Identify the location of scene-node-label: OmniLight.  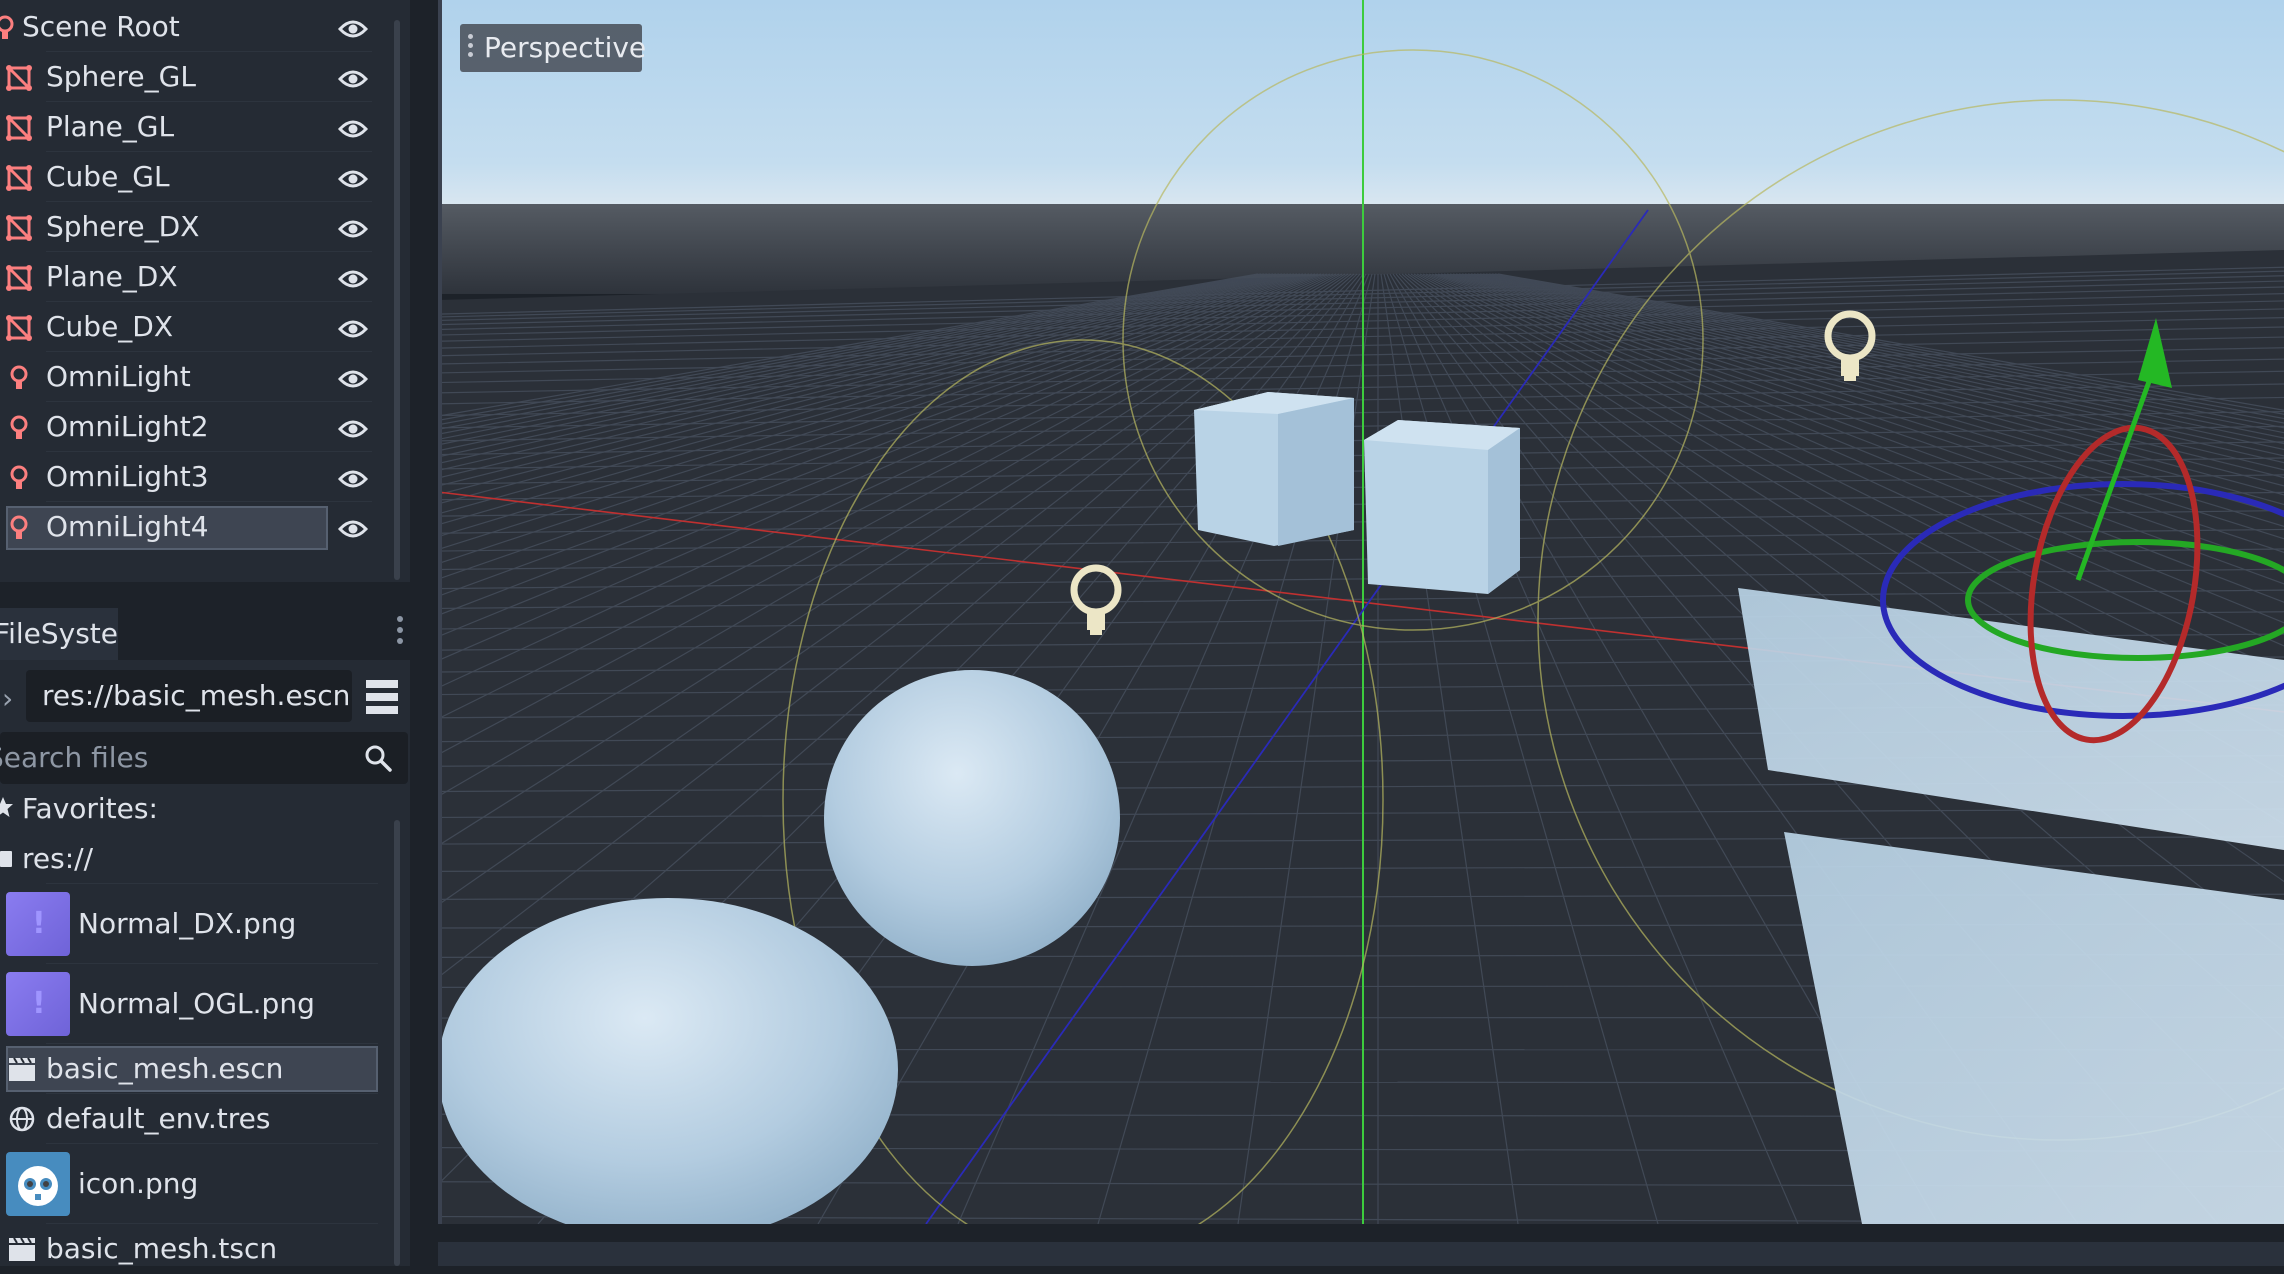
(118, 377).